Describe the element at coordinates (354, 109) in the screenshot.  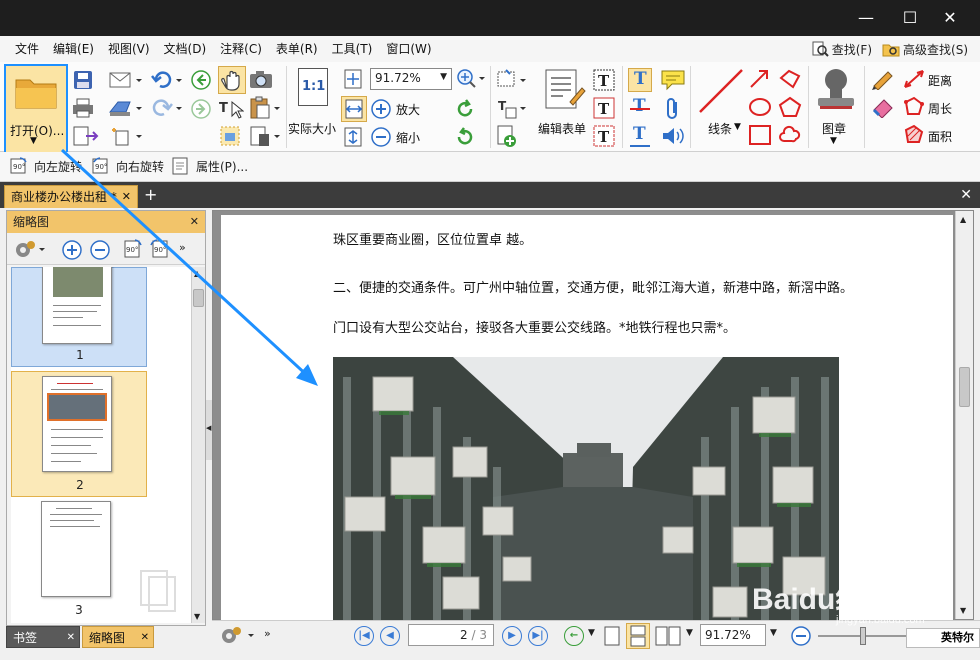
I see `fit-width-button` at that location.